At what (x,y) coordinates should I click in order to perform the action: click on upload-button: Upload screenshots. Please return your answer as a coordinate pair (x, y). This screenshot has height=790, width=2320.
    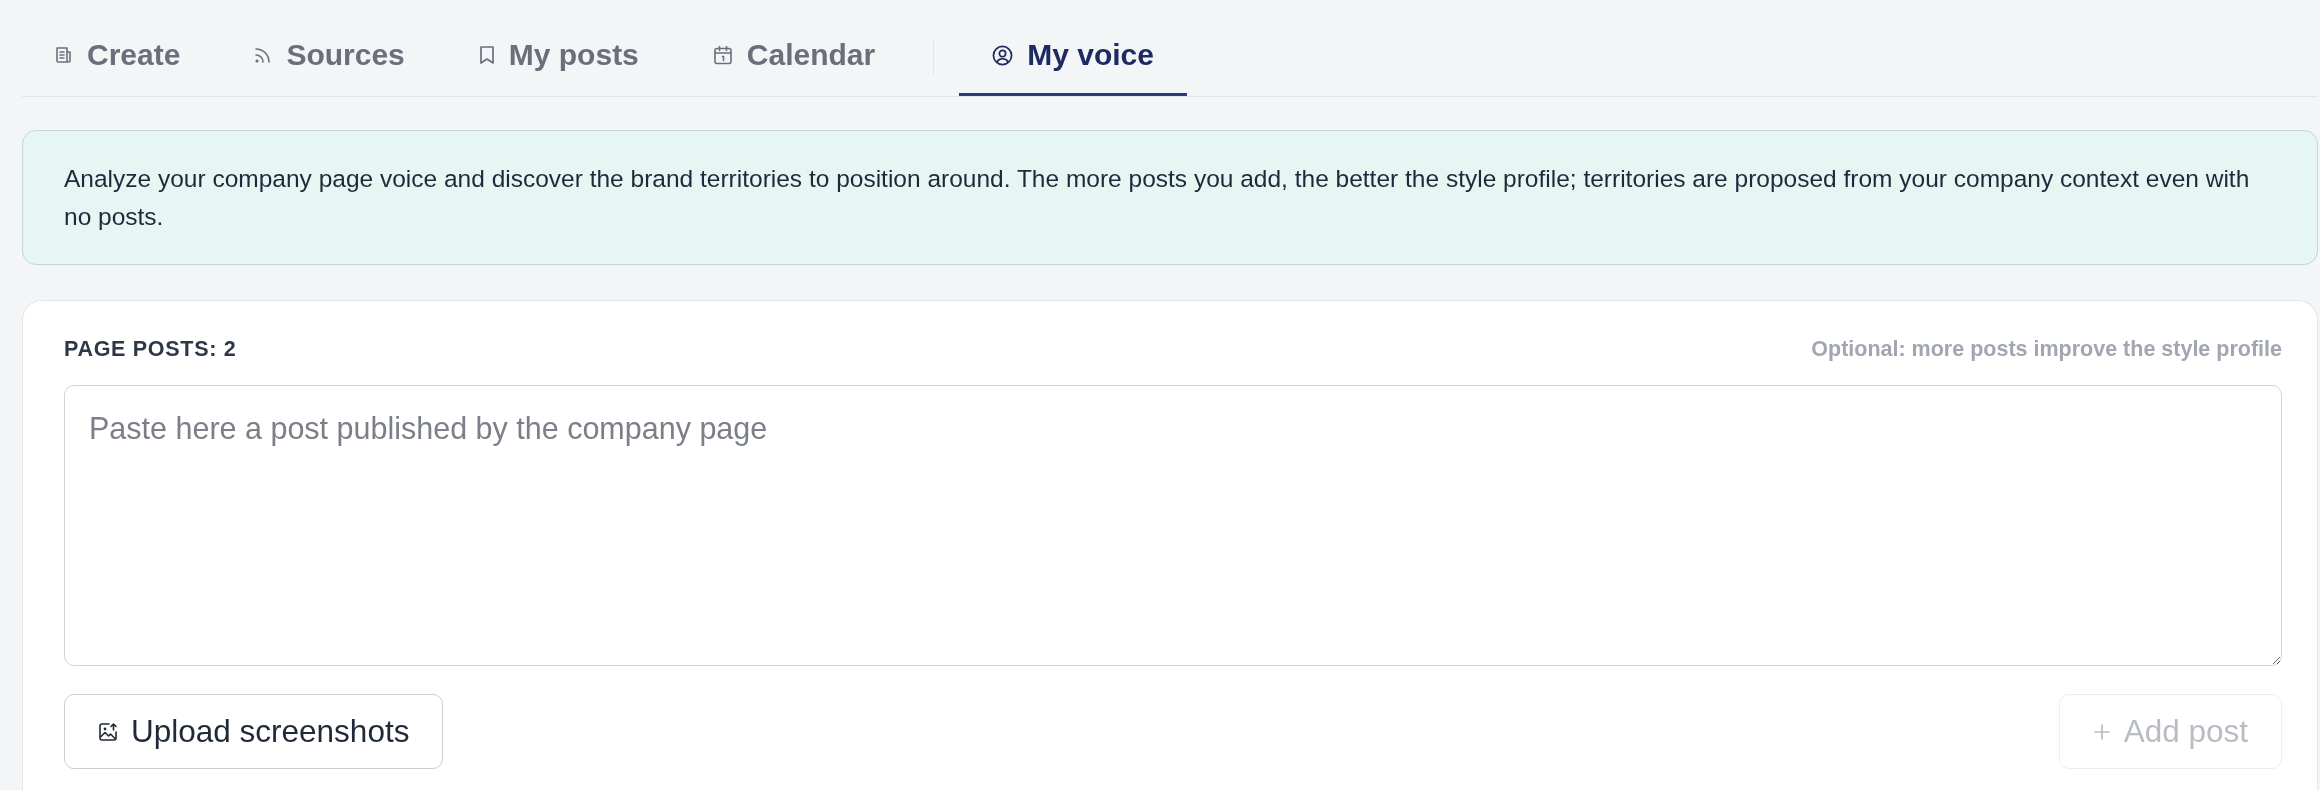
    Looking at the image, I should click on (254, 731).